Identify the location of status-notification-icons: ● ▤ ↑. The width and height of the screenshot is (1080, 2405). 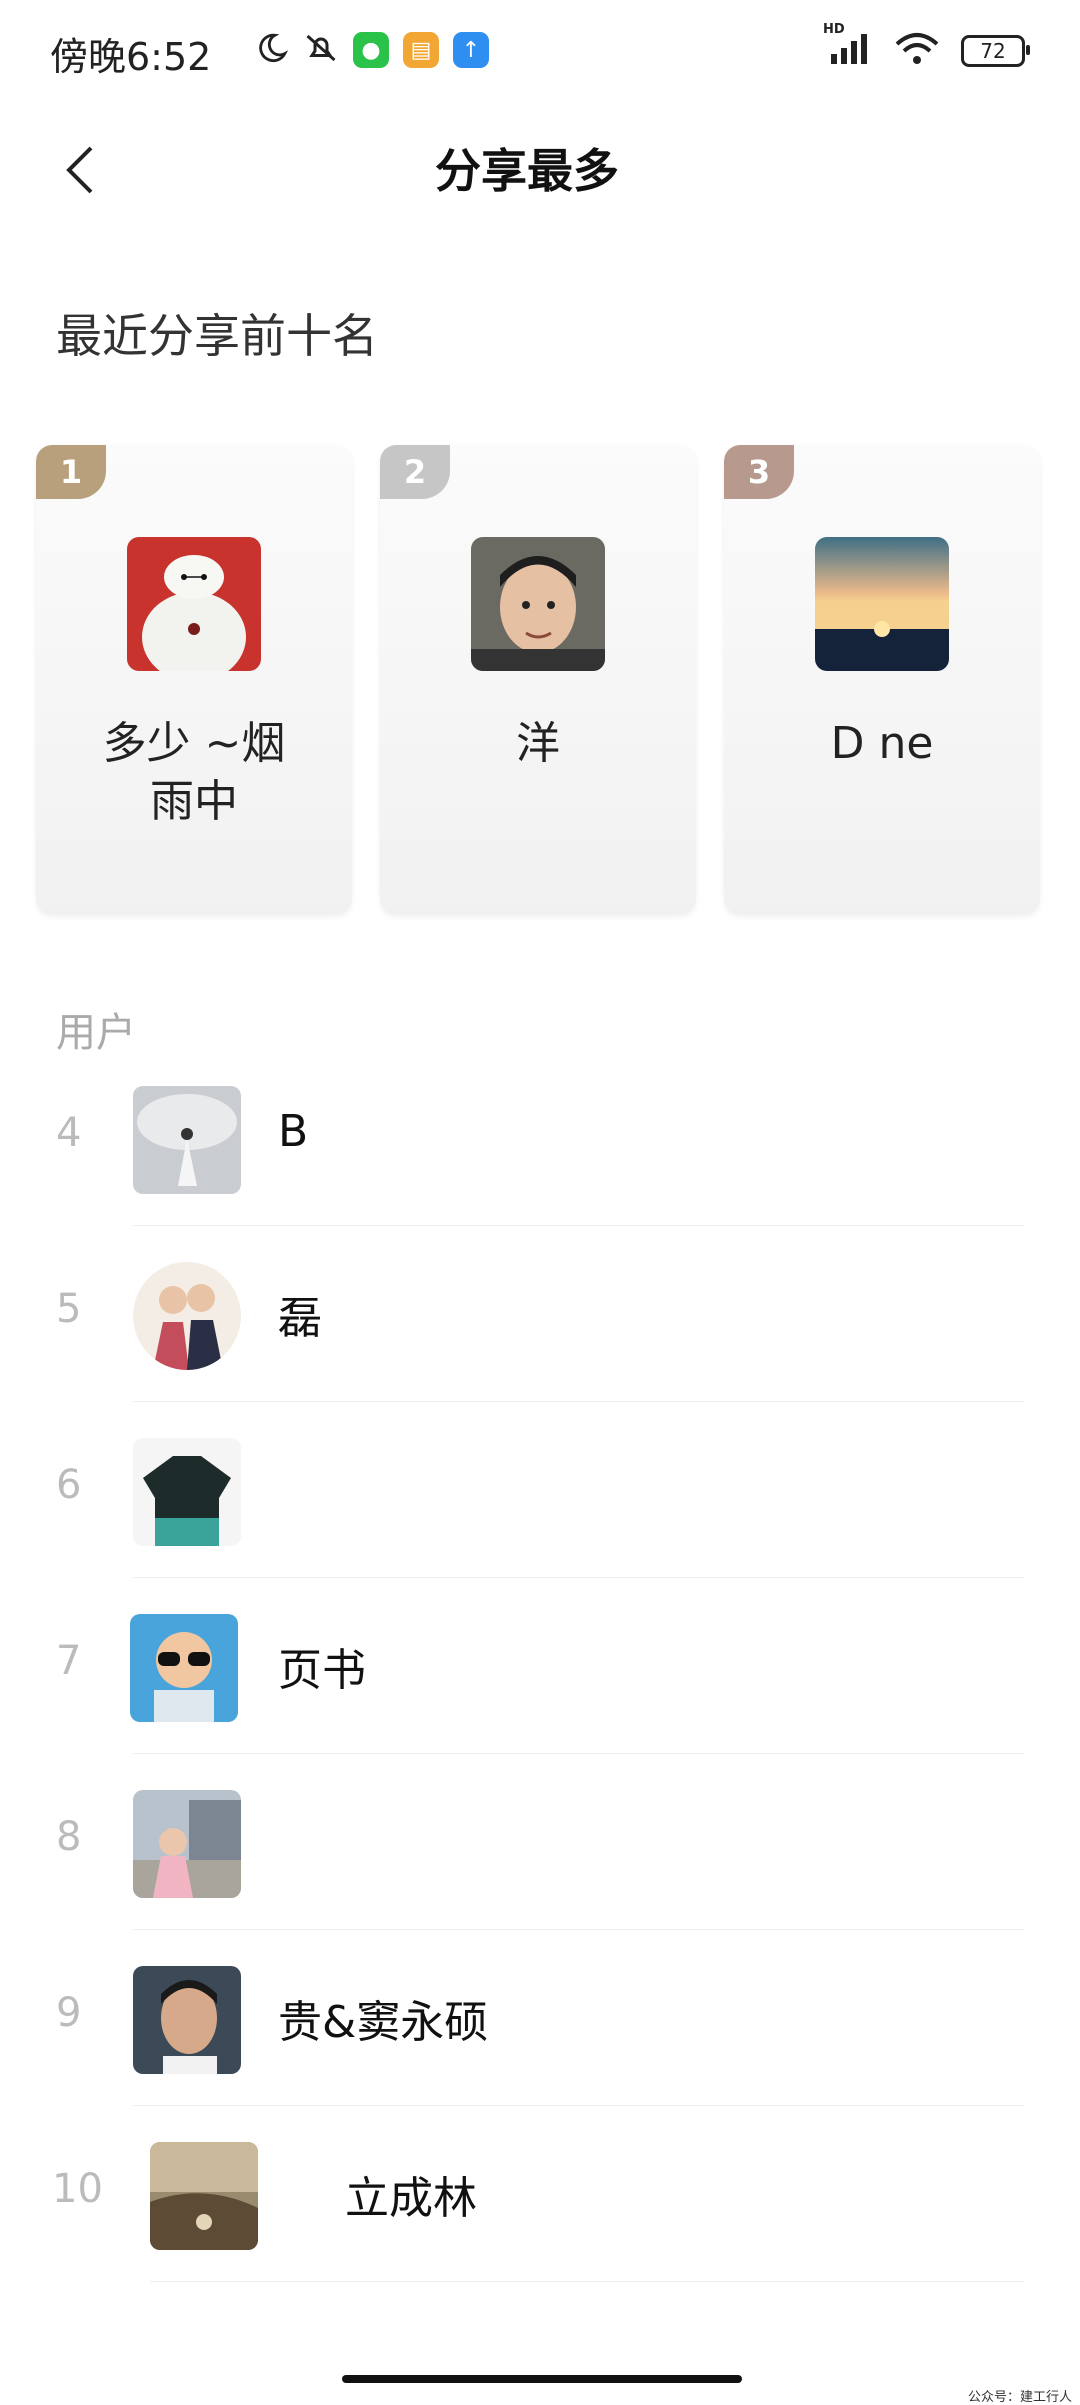
(372, 50).